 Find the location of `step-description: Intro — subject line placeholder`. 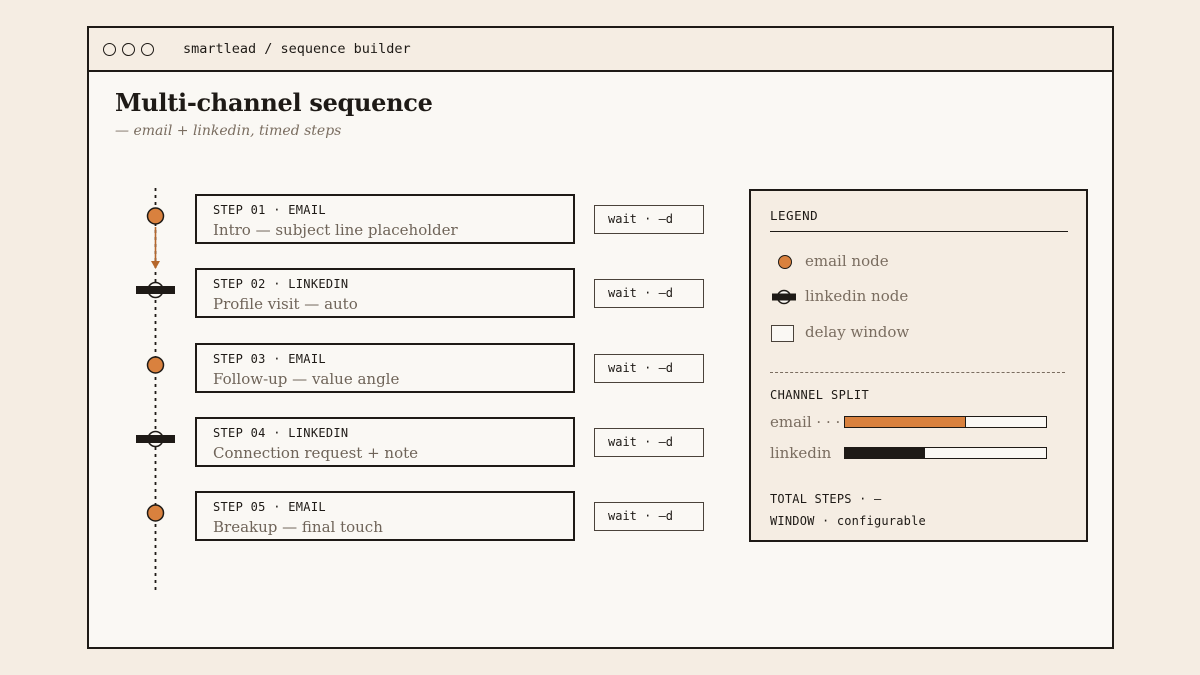

step-description: Intro — subject line placeholder is located at coordinates (335, 230).